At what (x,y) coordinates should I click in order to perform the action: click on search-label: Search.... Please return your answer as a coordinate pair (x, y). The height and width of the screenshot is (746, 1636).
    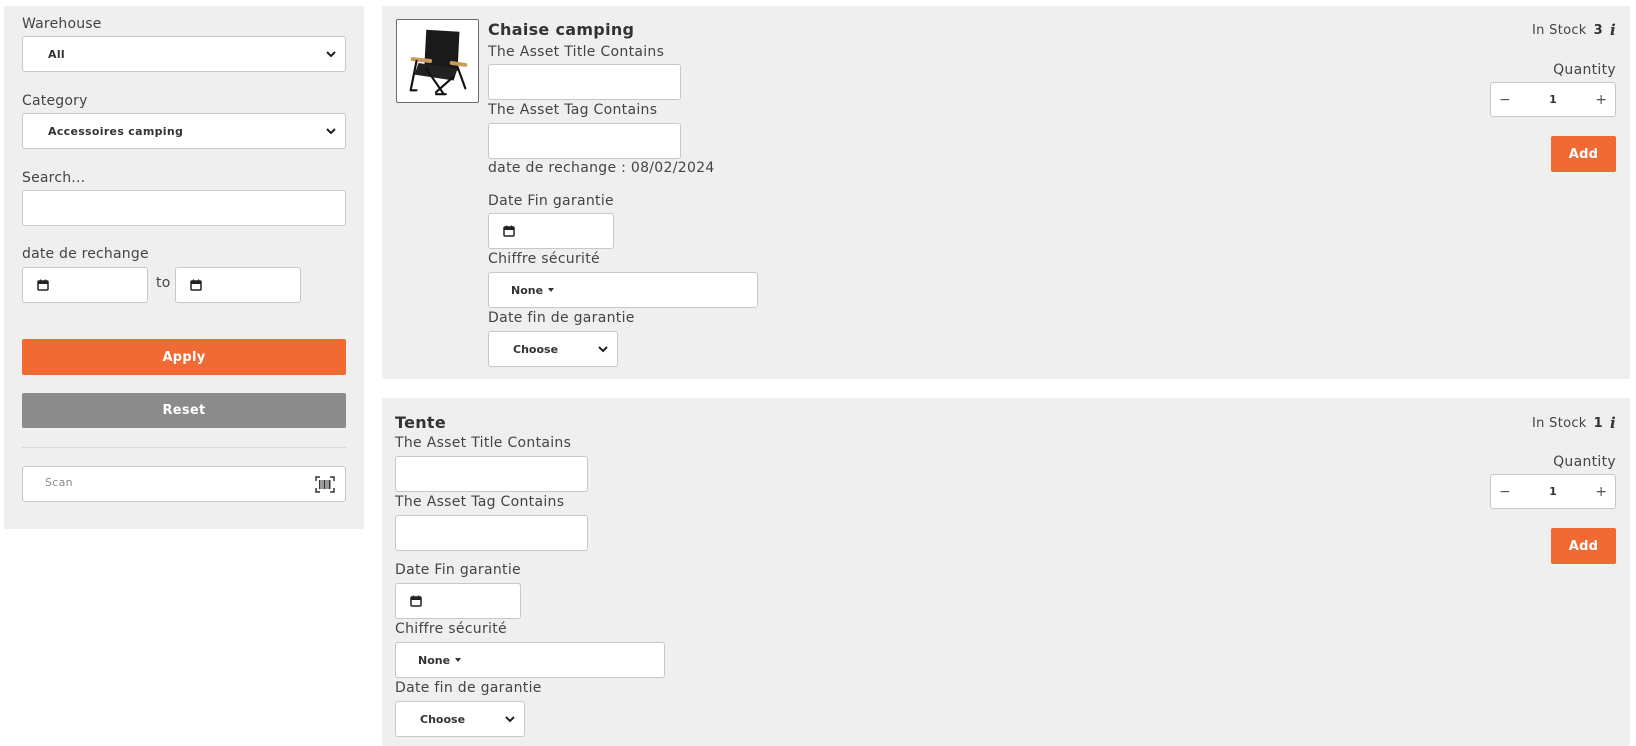
    Looking at the image, I should click on (54, 178).